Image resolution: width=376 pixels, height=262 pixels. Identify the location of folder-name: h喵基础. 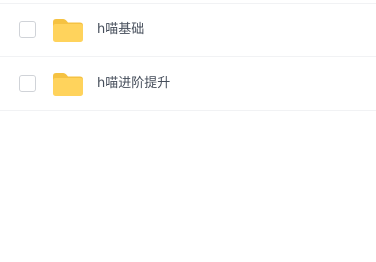
(120, 30).